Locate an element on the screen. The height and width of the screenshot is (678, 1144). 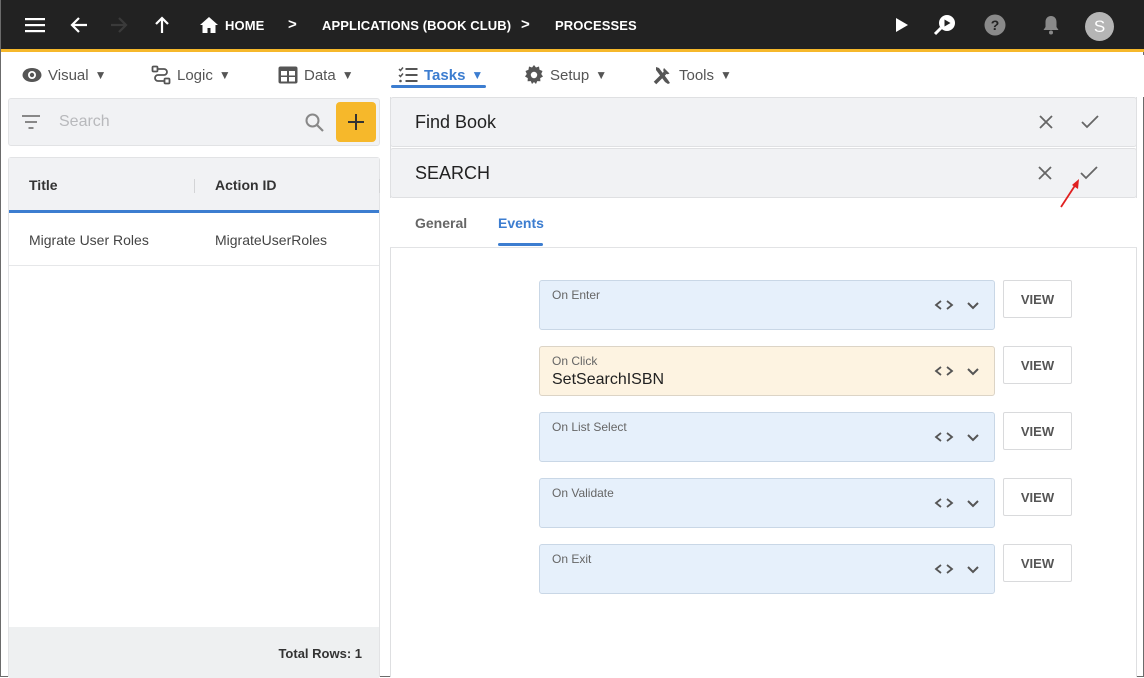
menu-tools: Tools ▼ is located at coordinates (692, 75).